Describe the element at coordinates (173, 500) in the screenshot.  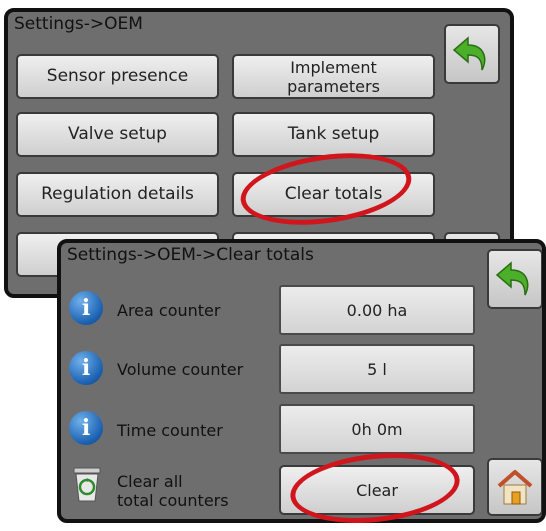
I see `clear-all-label-line2: total counters` at that location.